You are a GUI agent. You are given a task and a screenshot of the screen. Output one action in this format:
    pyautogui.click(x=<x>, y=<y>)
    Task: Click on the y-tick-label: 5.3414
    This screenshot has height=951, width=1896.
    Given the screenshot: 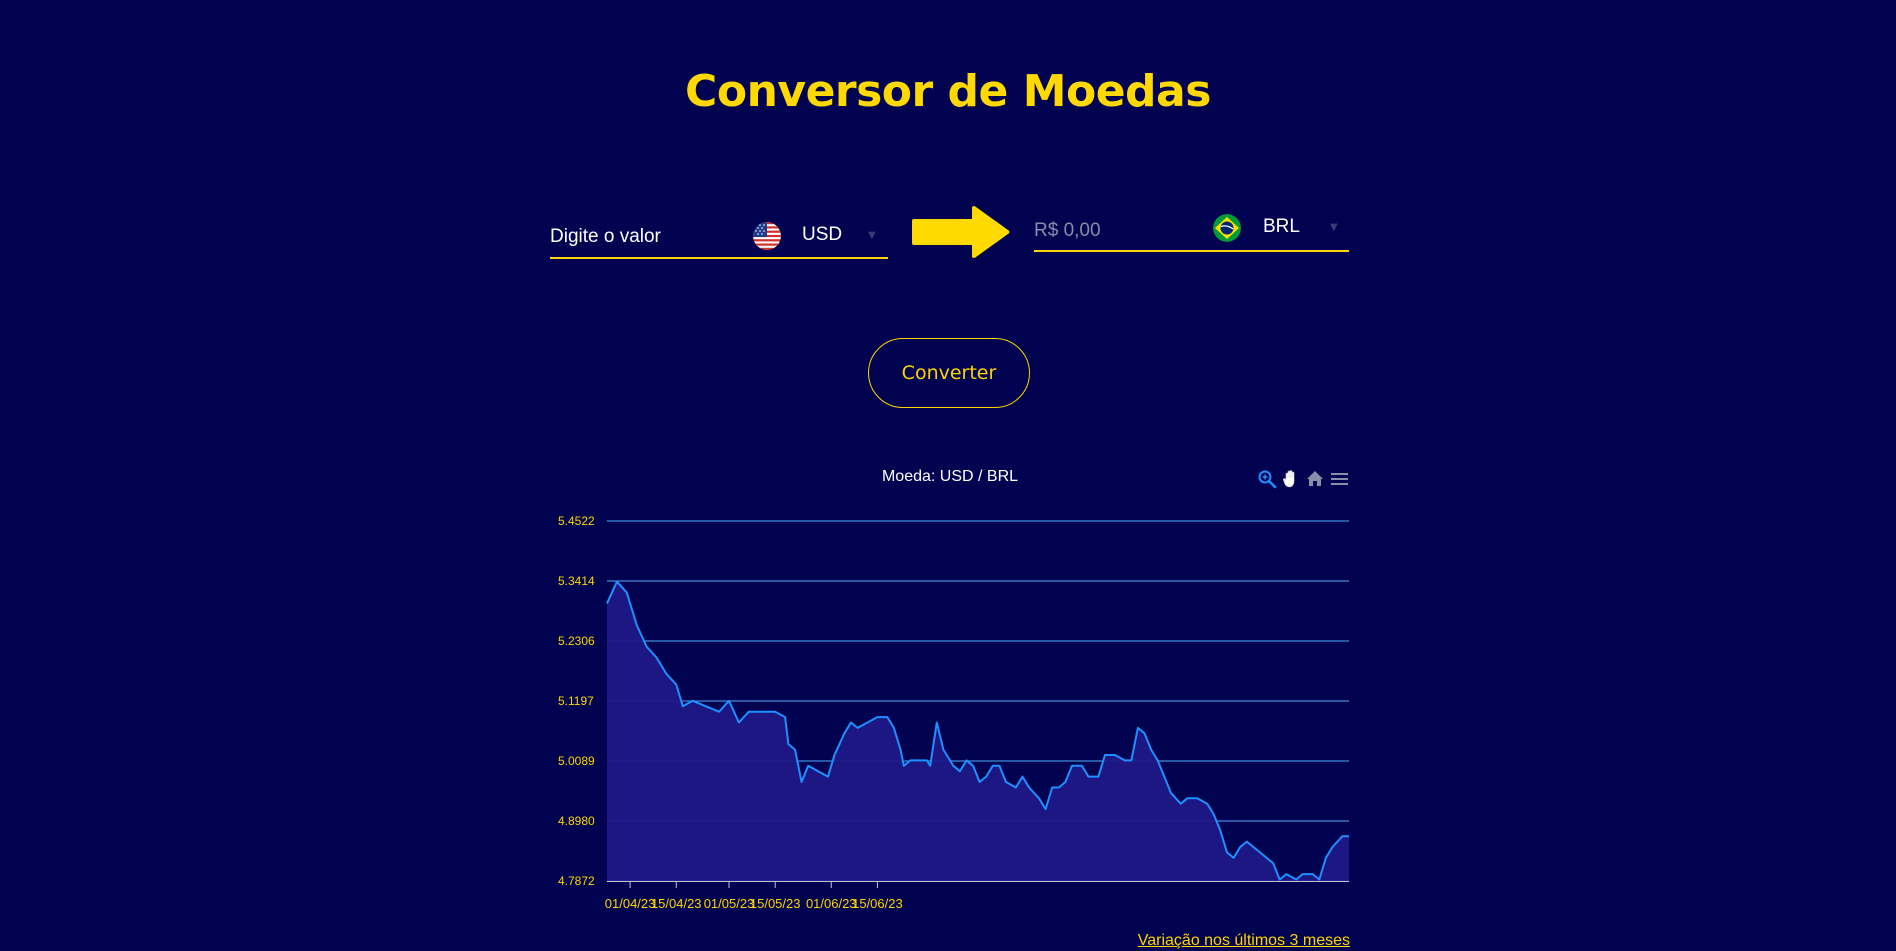 What is the action you would take?
    pyautogui.click(x=576, y=581)
    